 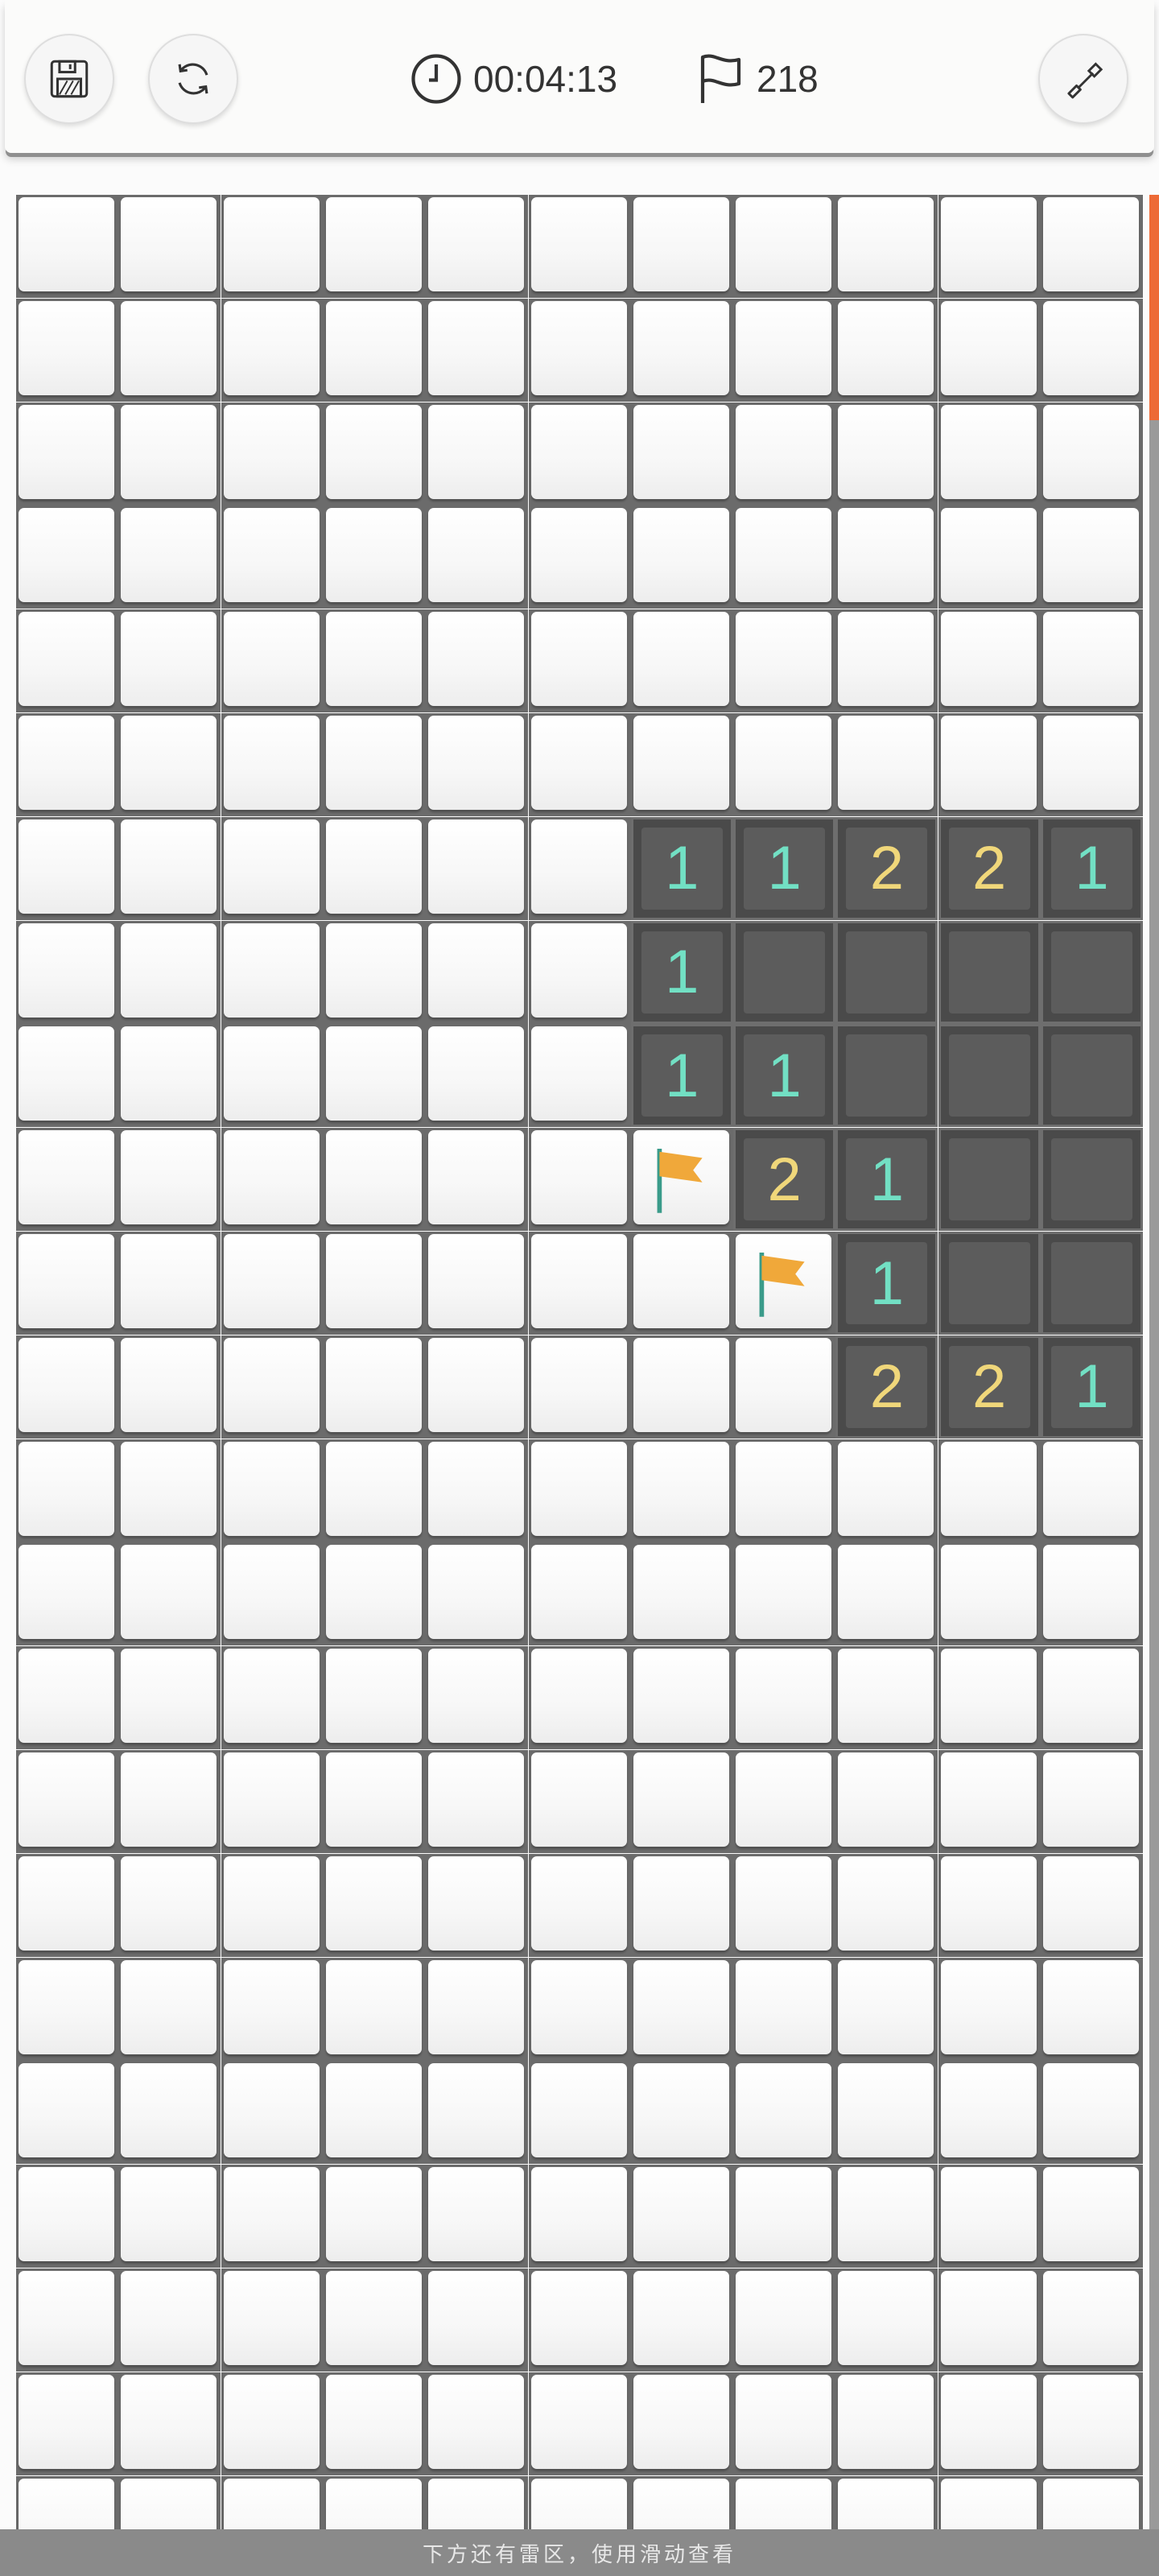 I want to click on number-cell: 1, so click(x=1092, y=1387).